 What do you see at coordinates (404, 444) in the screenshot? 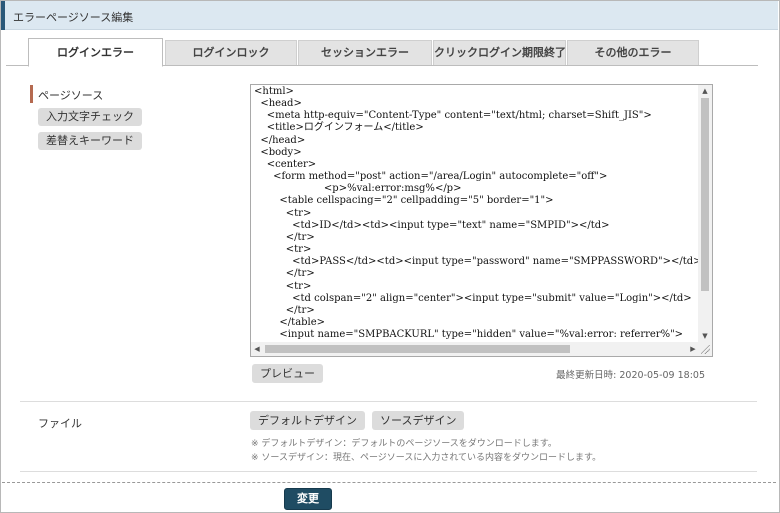
I see `default-design-note: ※ デフォルトデザイン：デフォルトのページソースをダウンロードします。` at bounding box center [404, 444].